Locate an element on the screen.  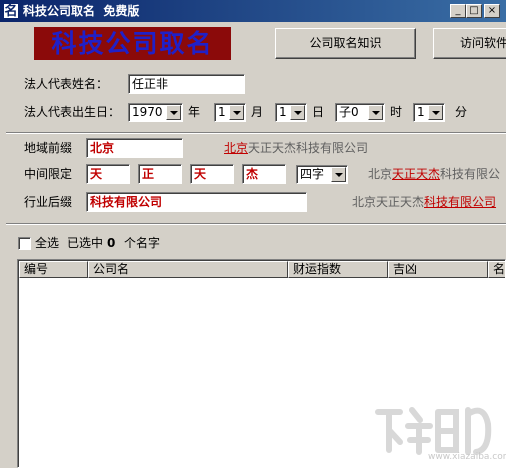
middle-example: 北京天正天杰科技有限公 is located at coordinates (434, 174).